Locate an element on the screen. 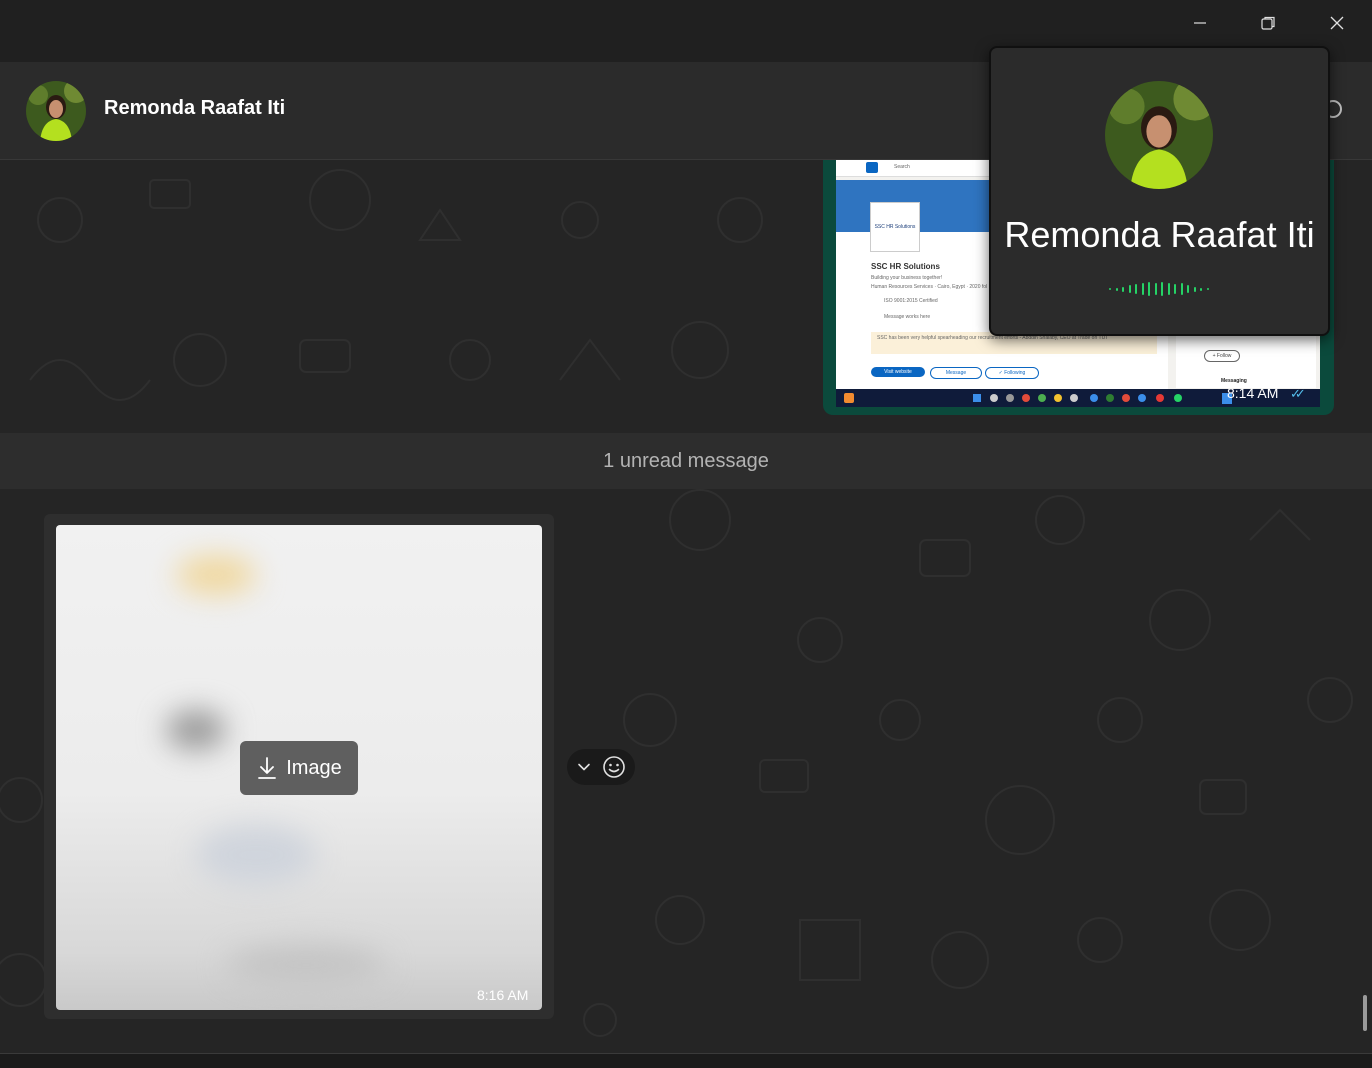 The height and width of the screenshot is (1068, 1372). close-icon is located at coordinates (1337, 23).